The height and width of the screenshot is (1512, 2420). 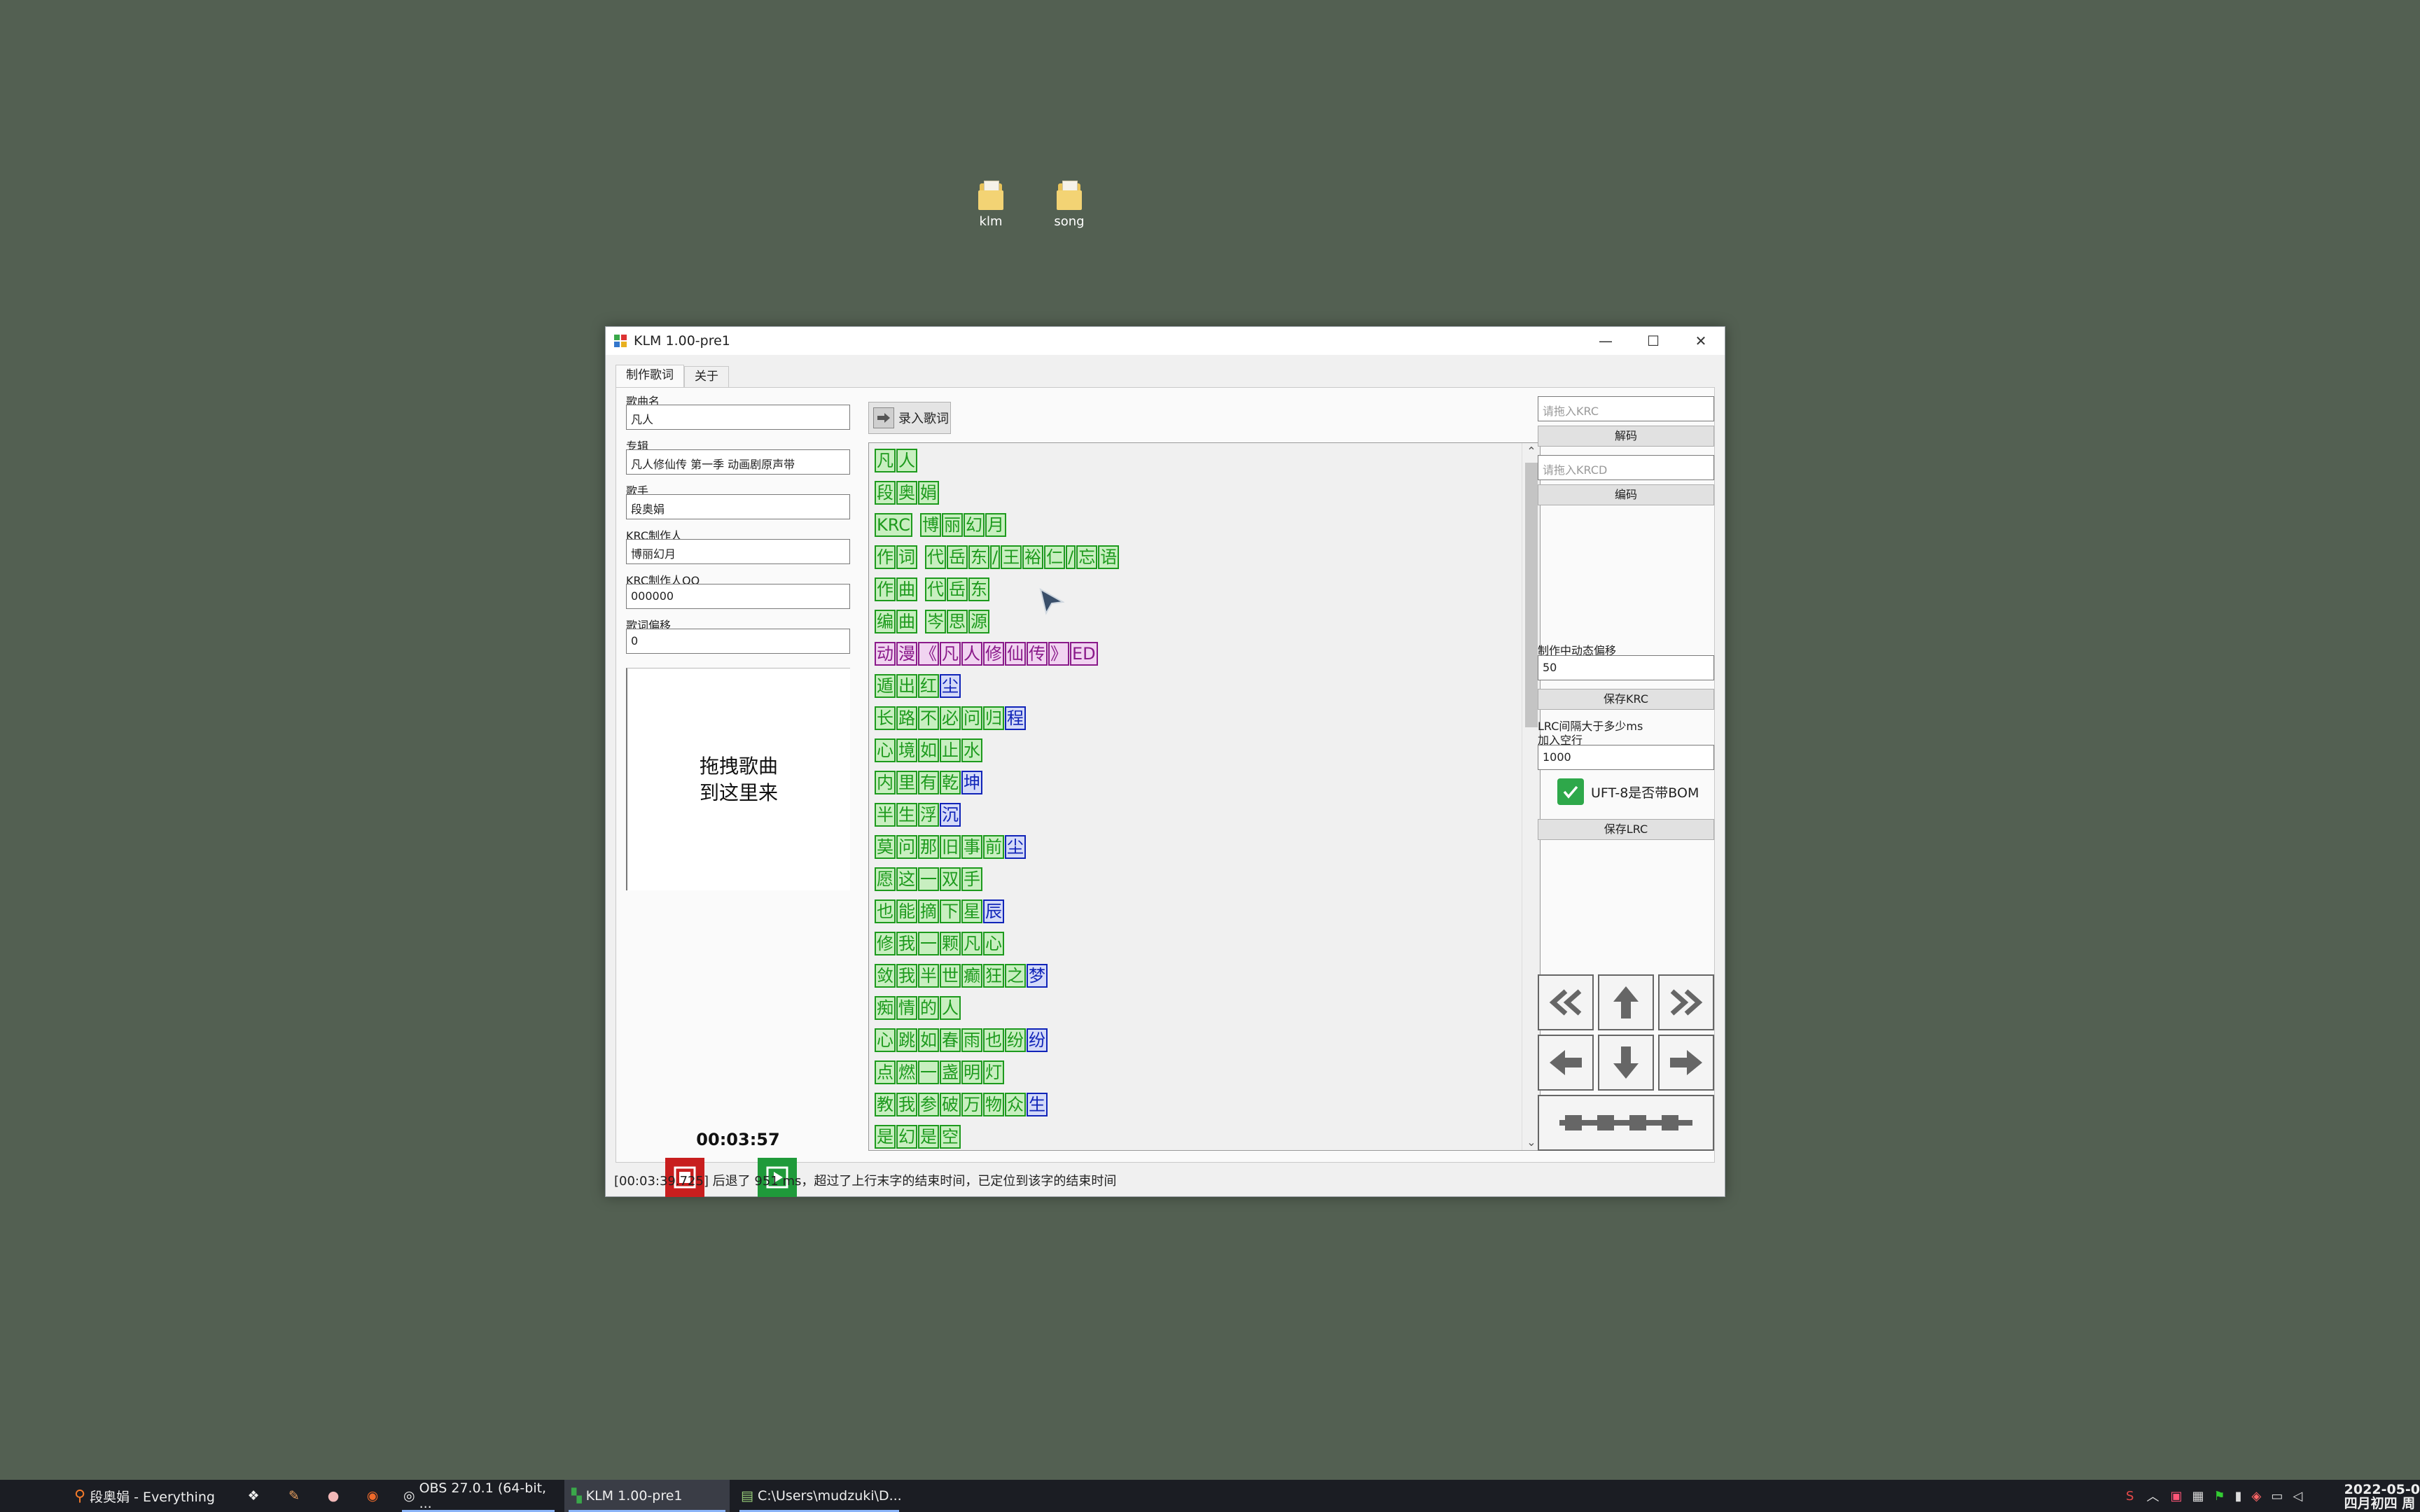 I want to click on lyric-line: 点燃一盏明灯, so click(x=940, y=1072).